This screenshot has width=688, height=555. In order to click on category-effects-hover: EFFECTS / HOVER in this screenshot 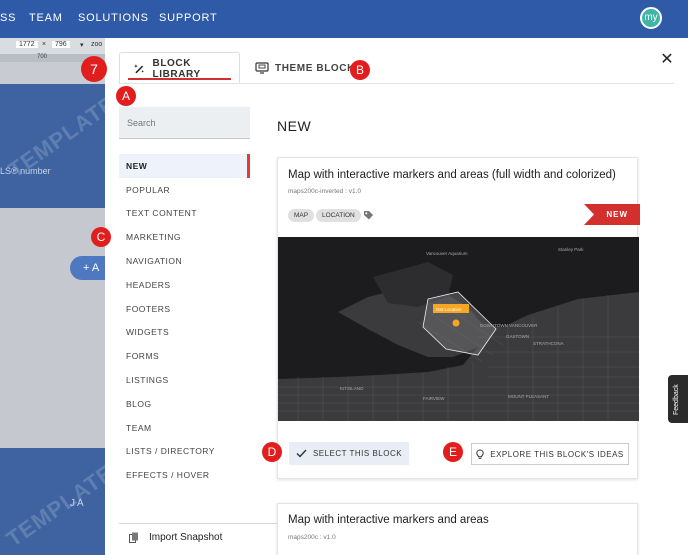, I will do `click(184, 475)`.